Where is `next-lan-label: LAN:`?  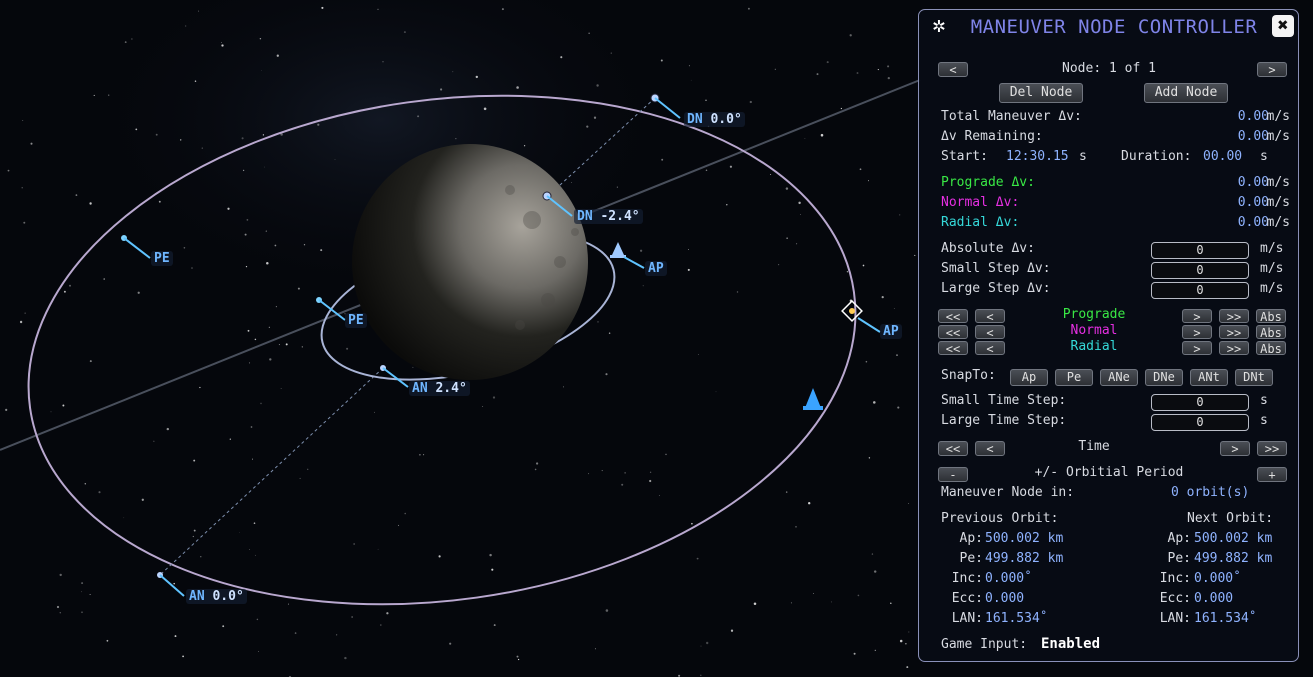
next-lan-label: LAN: is located at coordinates (1175, 618).